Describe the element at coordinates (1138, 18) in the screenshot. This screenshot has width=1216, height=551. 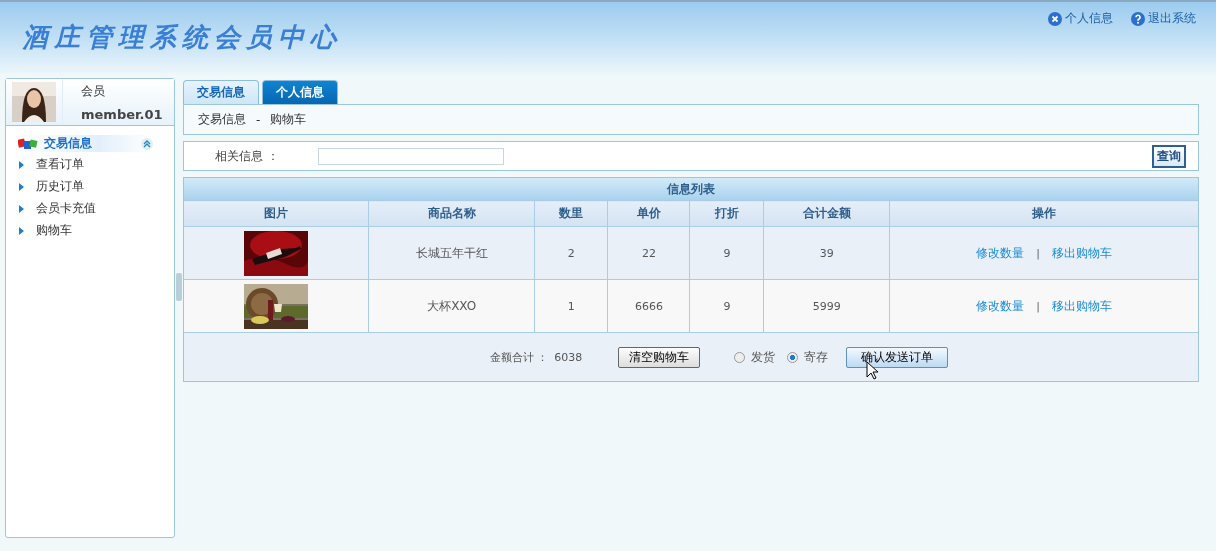
I see `help-icon` at that location.